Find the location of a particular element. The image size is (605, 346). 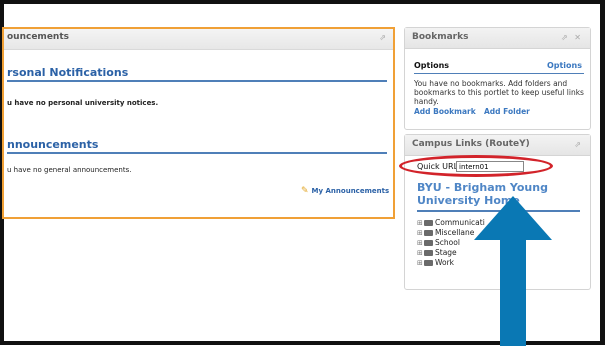

screenshot-frame-right is located at coordinates (602, 172).